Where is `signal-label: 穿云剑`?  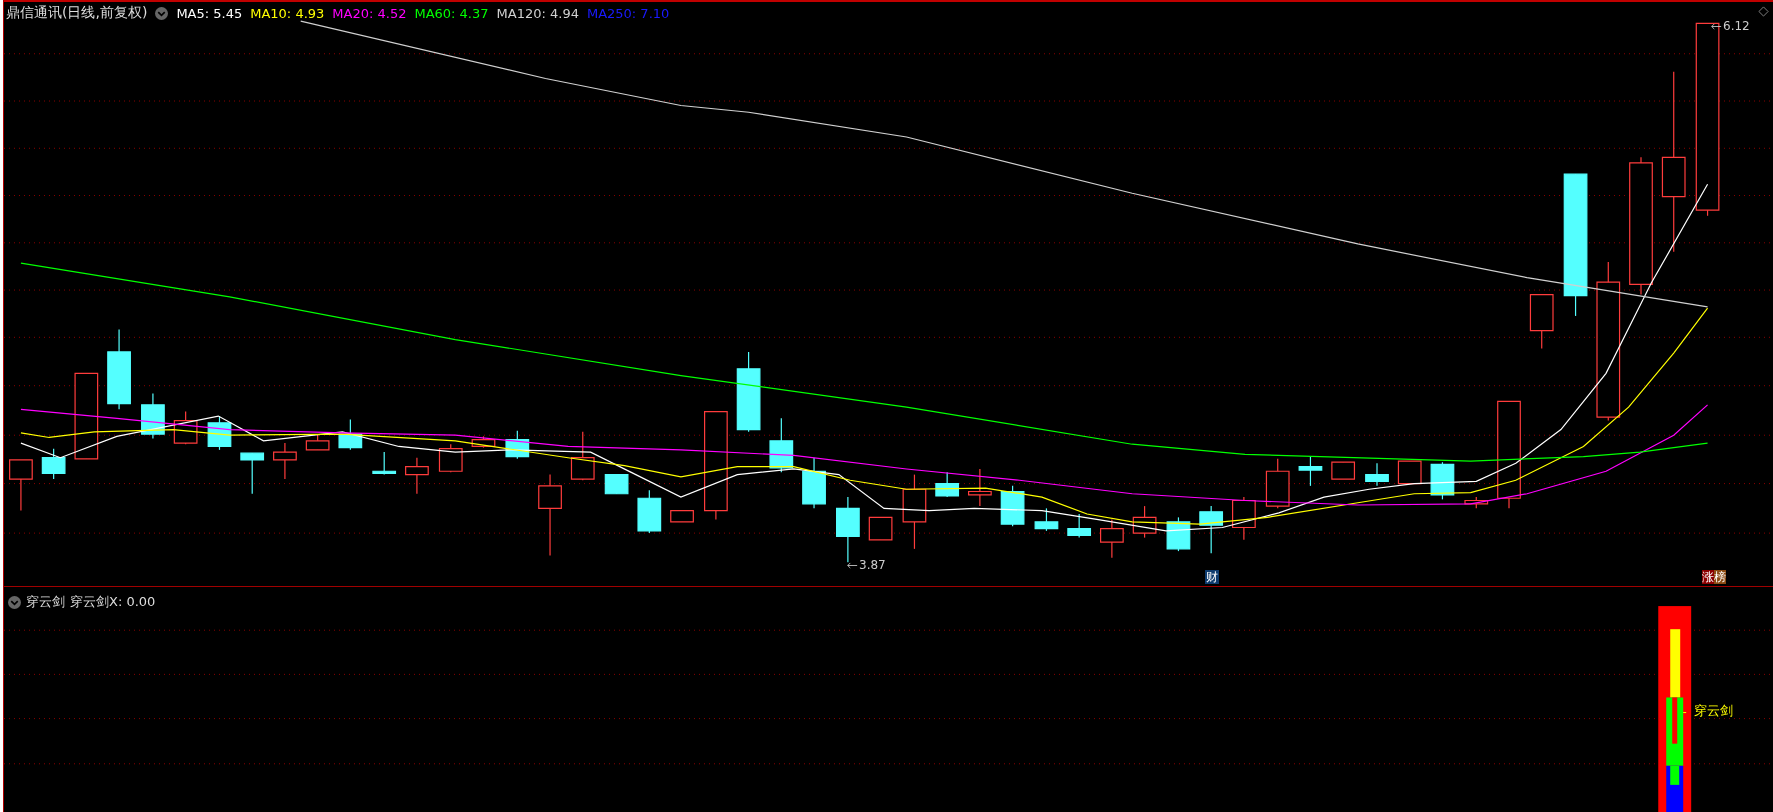 signal-label: 穿云剑 is located at coordinates (1713, 711).